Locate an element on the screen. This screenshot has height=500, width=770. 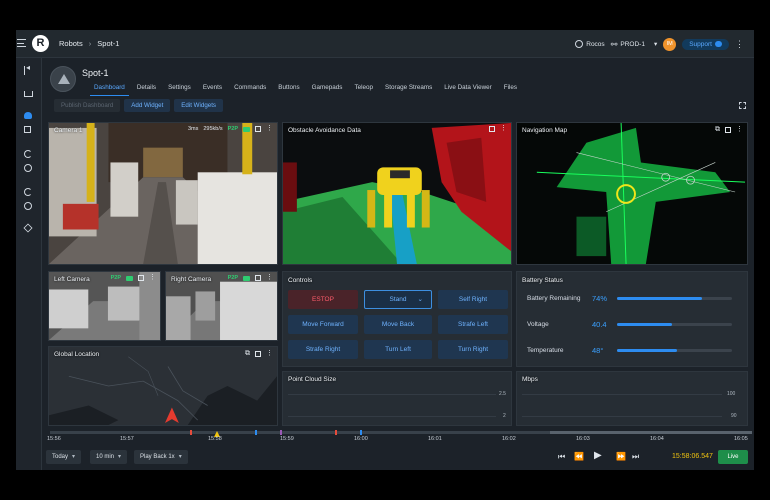
navigation-map-view is located at coordinates (632, 193).